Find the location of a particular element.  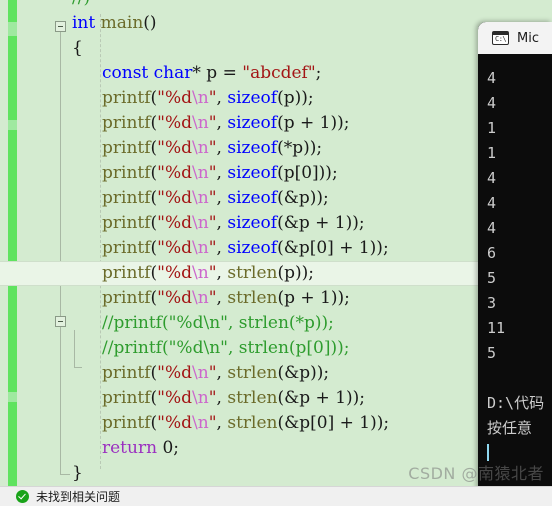

code-line: //printf("%d\n", strlen(*p)); is located at coordinates (276, 323).